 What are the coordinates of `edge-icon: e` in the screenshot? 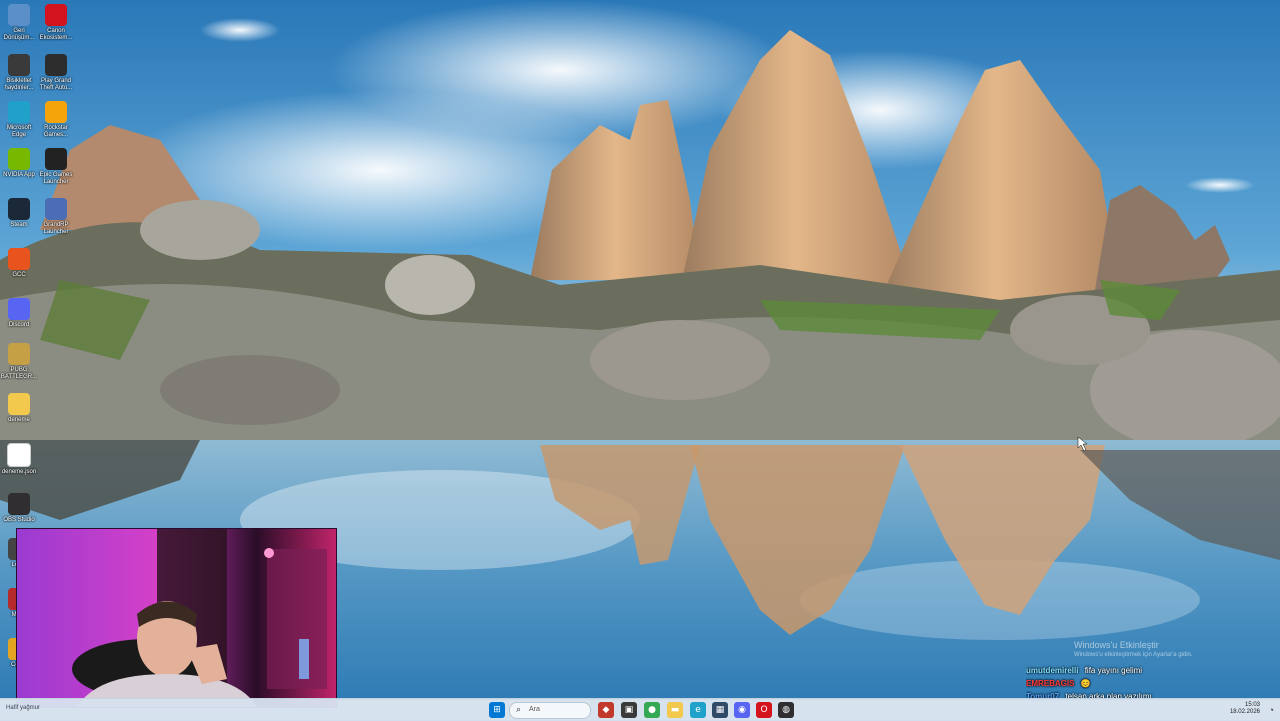 It's located at (698, 710).